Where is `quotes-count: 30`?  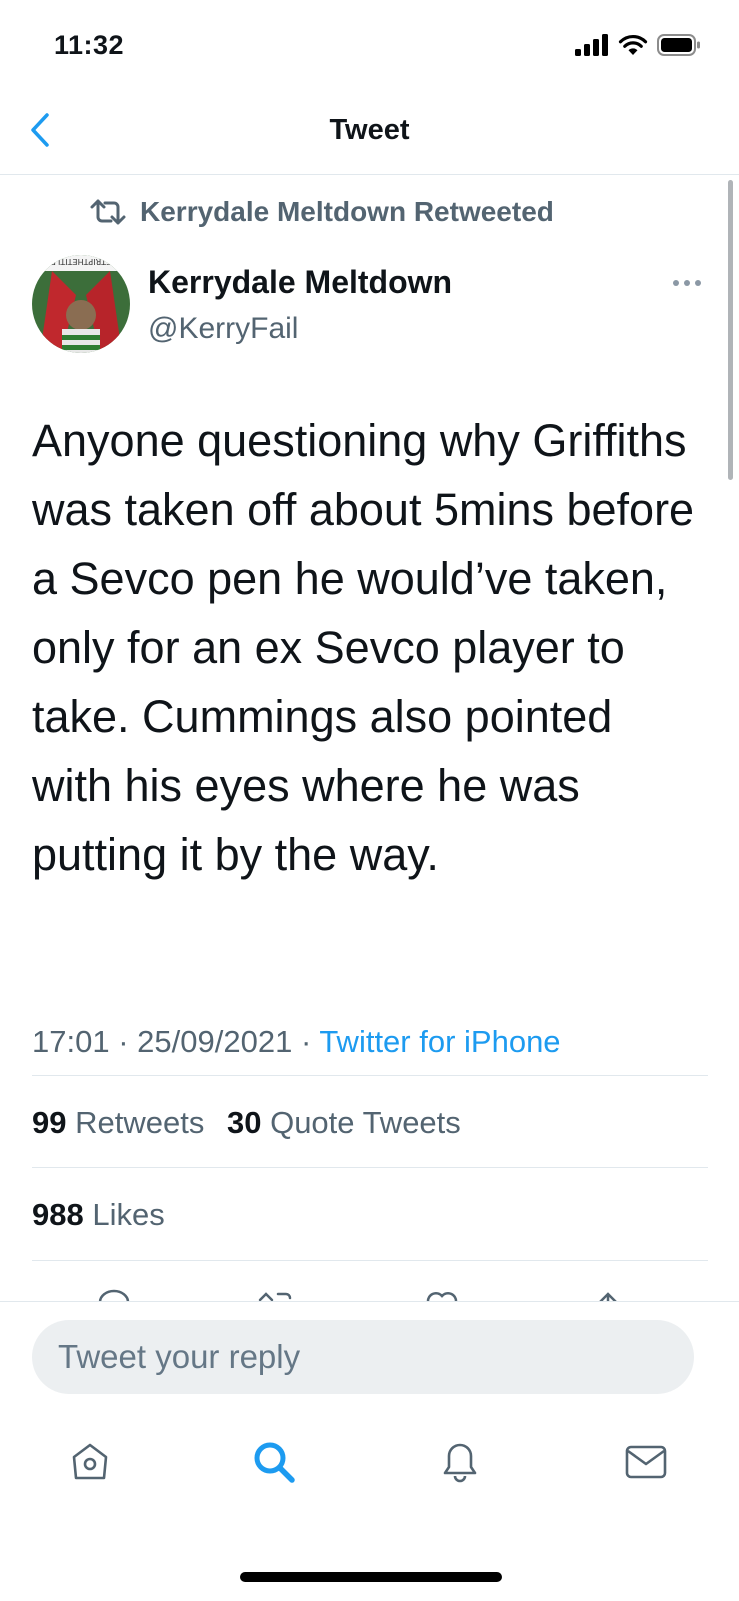
quotes-count: 30 is located at coordinates (244, 1122).